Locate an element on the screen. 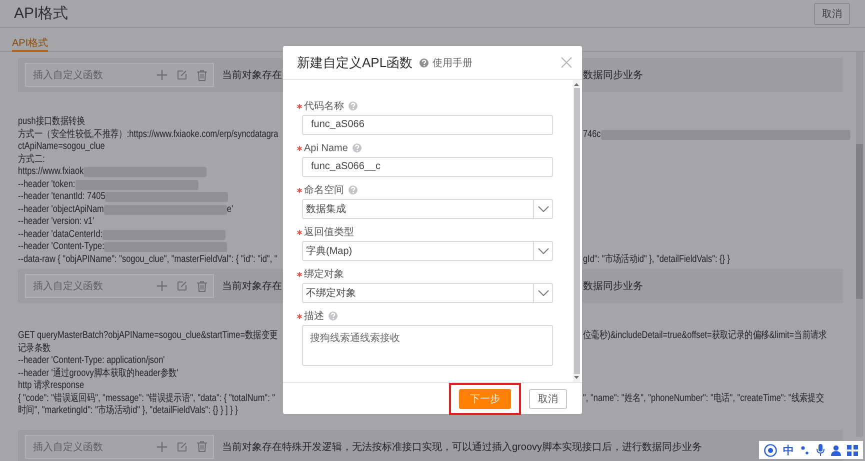 The image size is (865, 461). code-text: --header 'token: is located at coordinates (47, 184).